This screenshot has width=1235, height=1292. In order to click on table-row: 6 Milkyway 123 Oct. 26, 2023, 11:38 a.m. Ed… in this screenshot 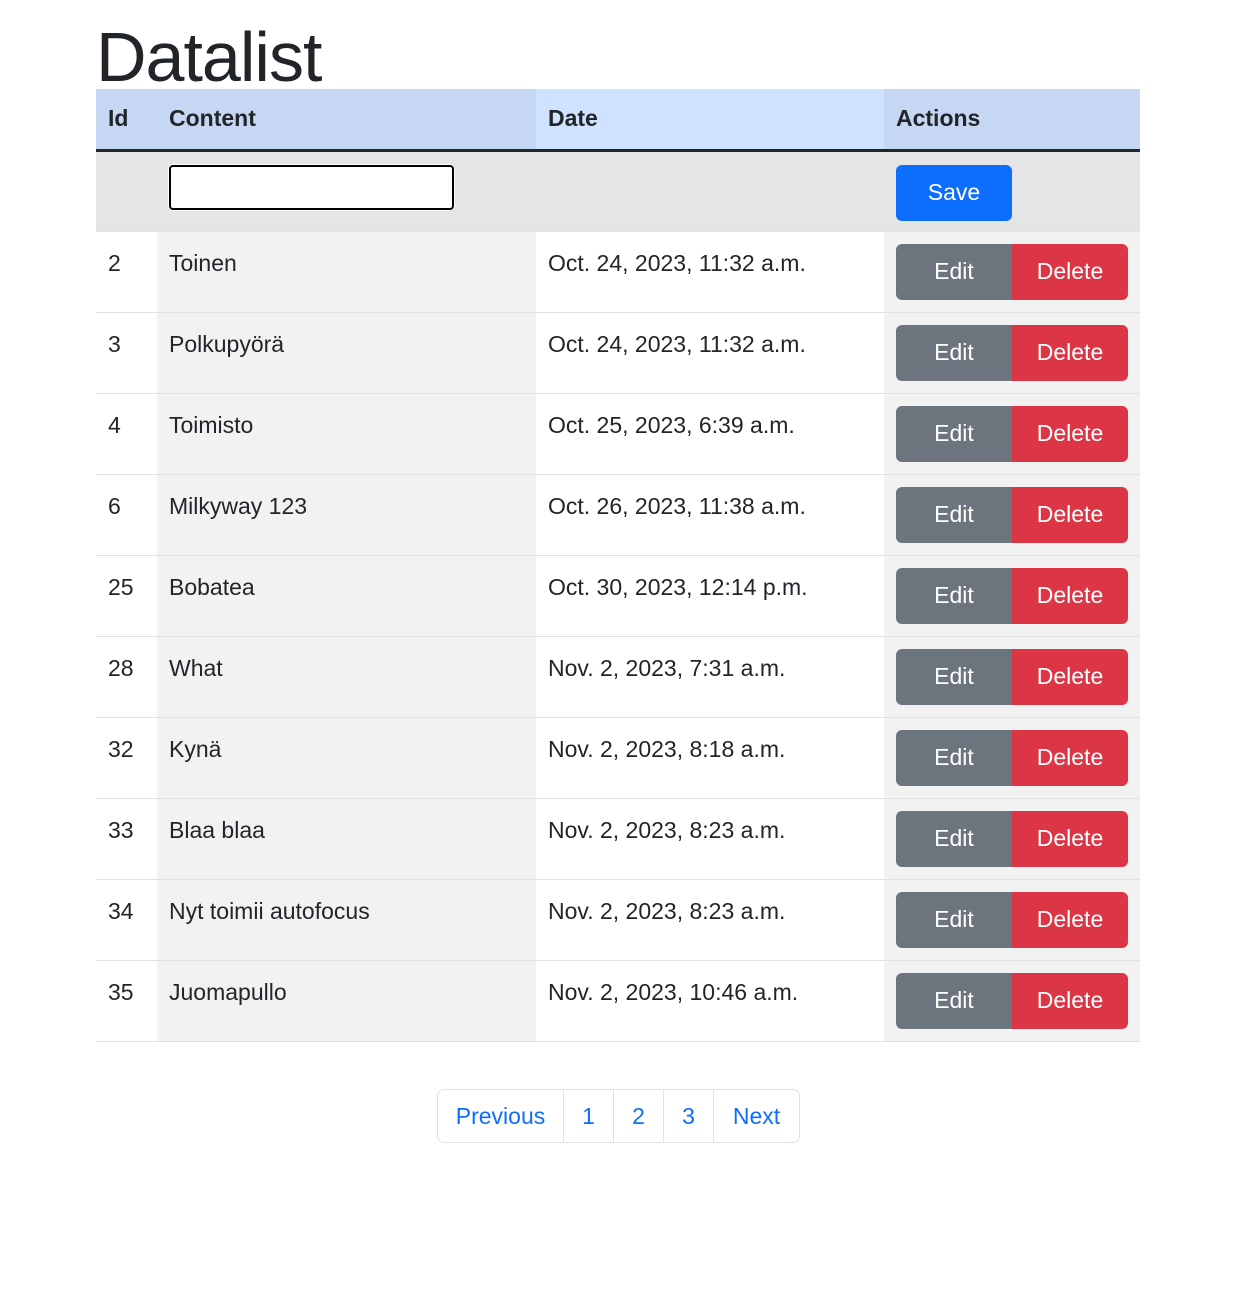, I will do `click(618, 515)`.